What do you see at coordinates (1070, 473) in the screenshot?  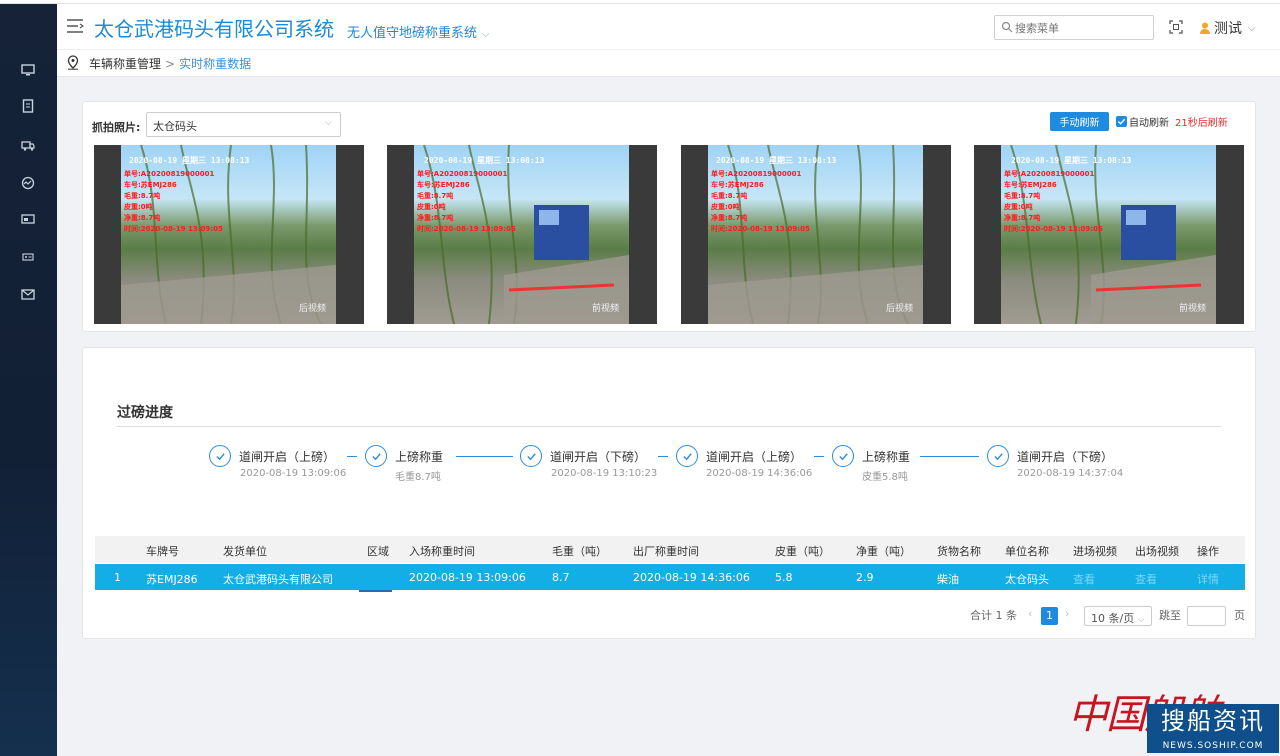 I see `step-detail: 2020-08-19 14:37:04` at bounding box center [1070, 473].